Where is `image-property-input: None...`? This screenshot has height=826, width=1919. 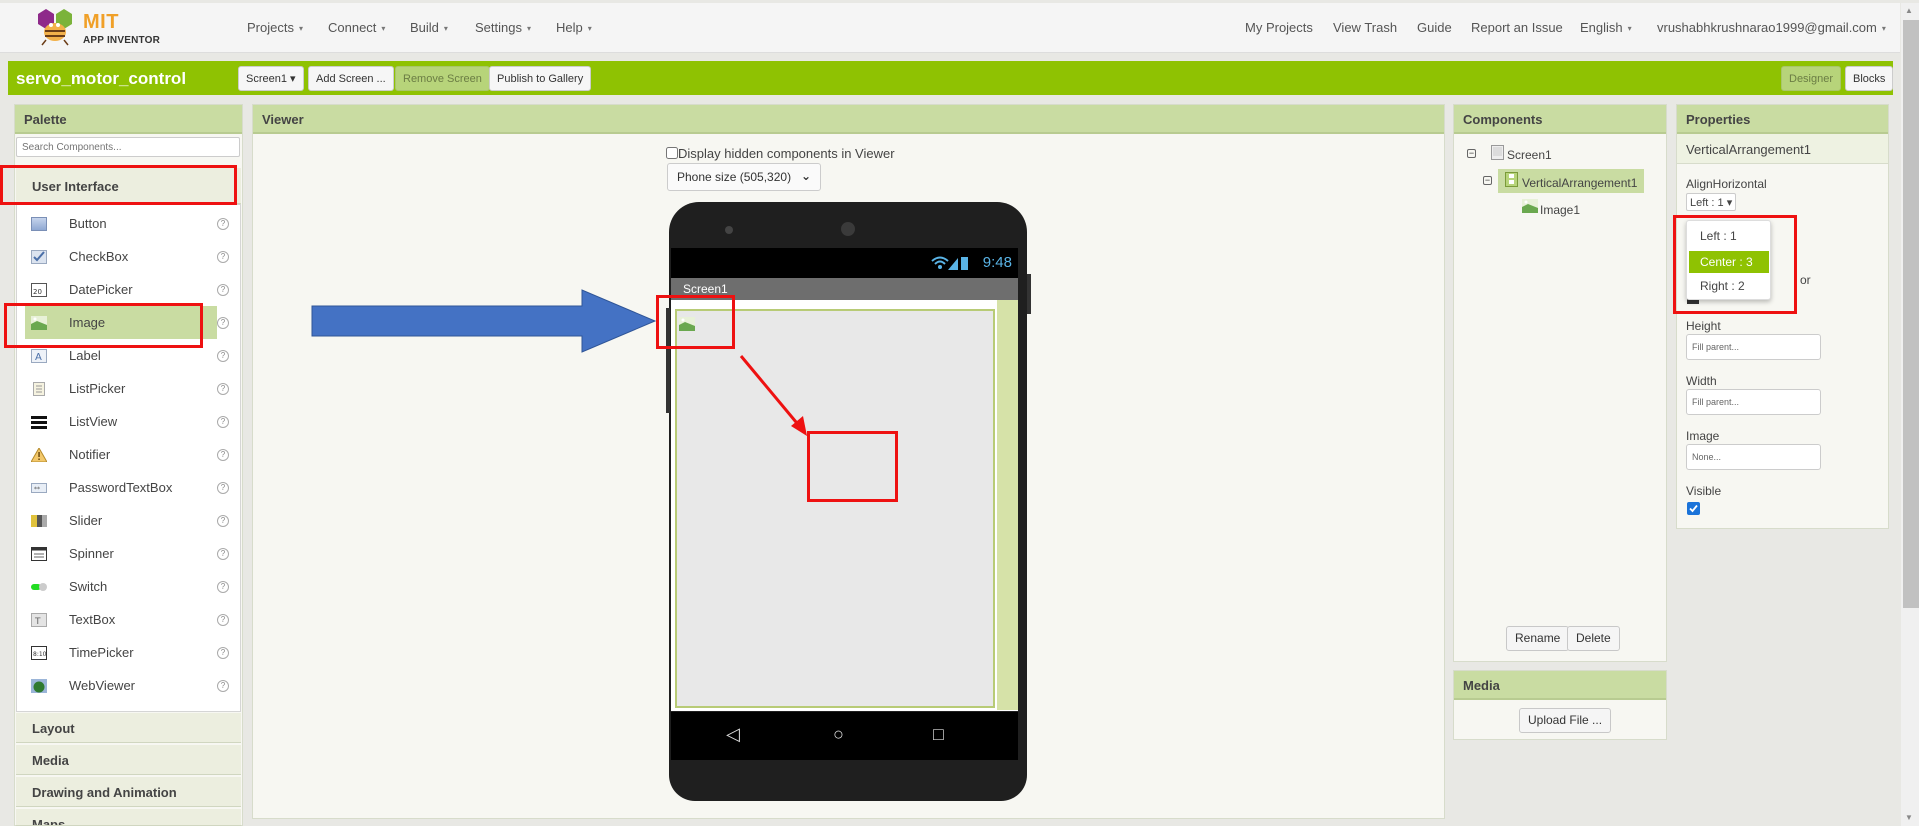 image-property-input: None... is located at coordinates (1753, 457).